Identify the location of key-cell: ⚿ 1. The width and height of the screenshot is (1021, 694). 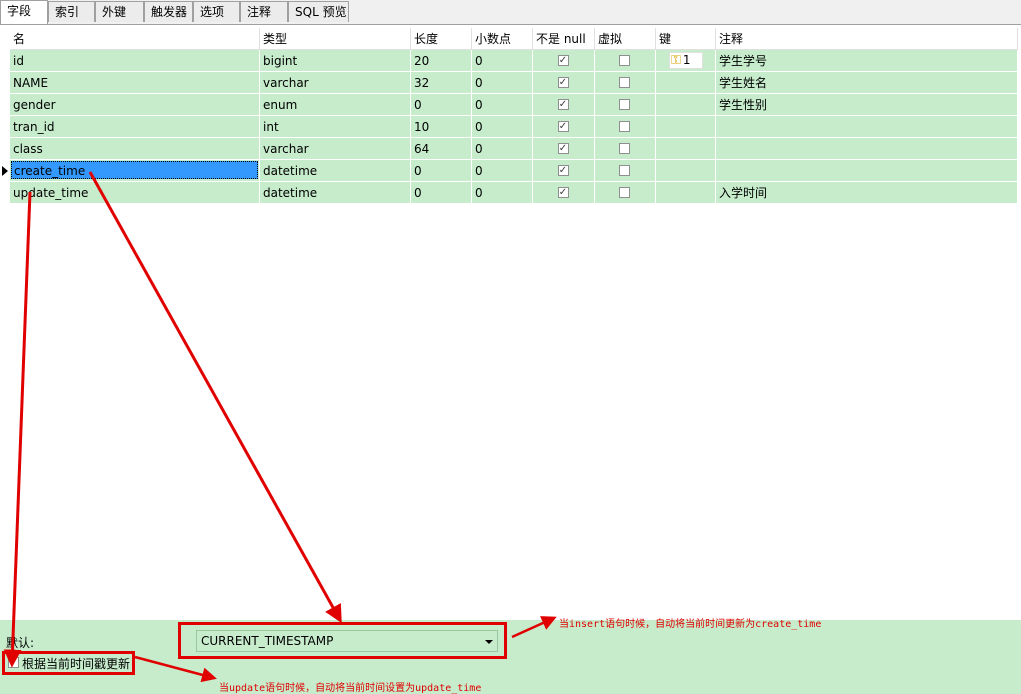
(686, 61).